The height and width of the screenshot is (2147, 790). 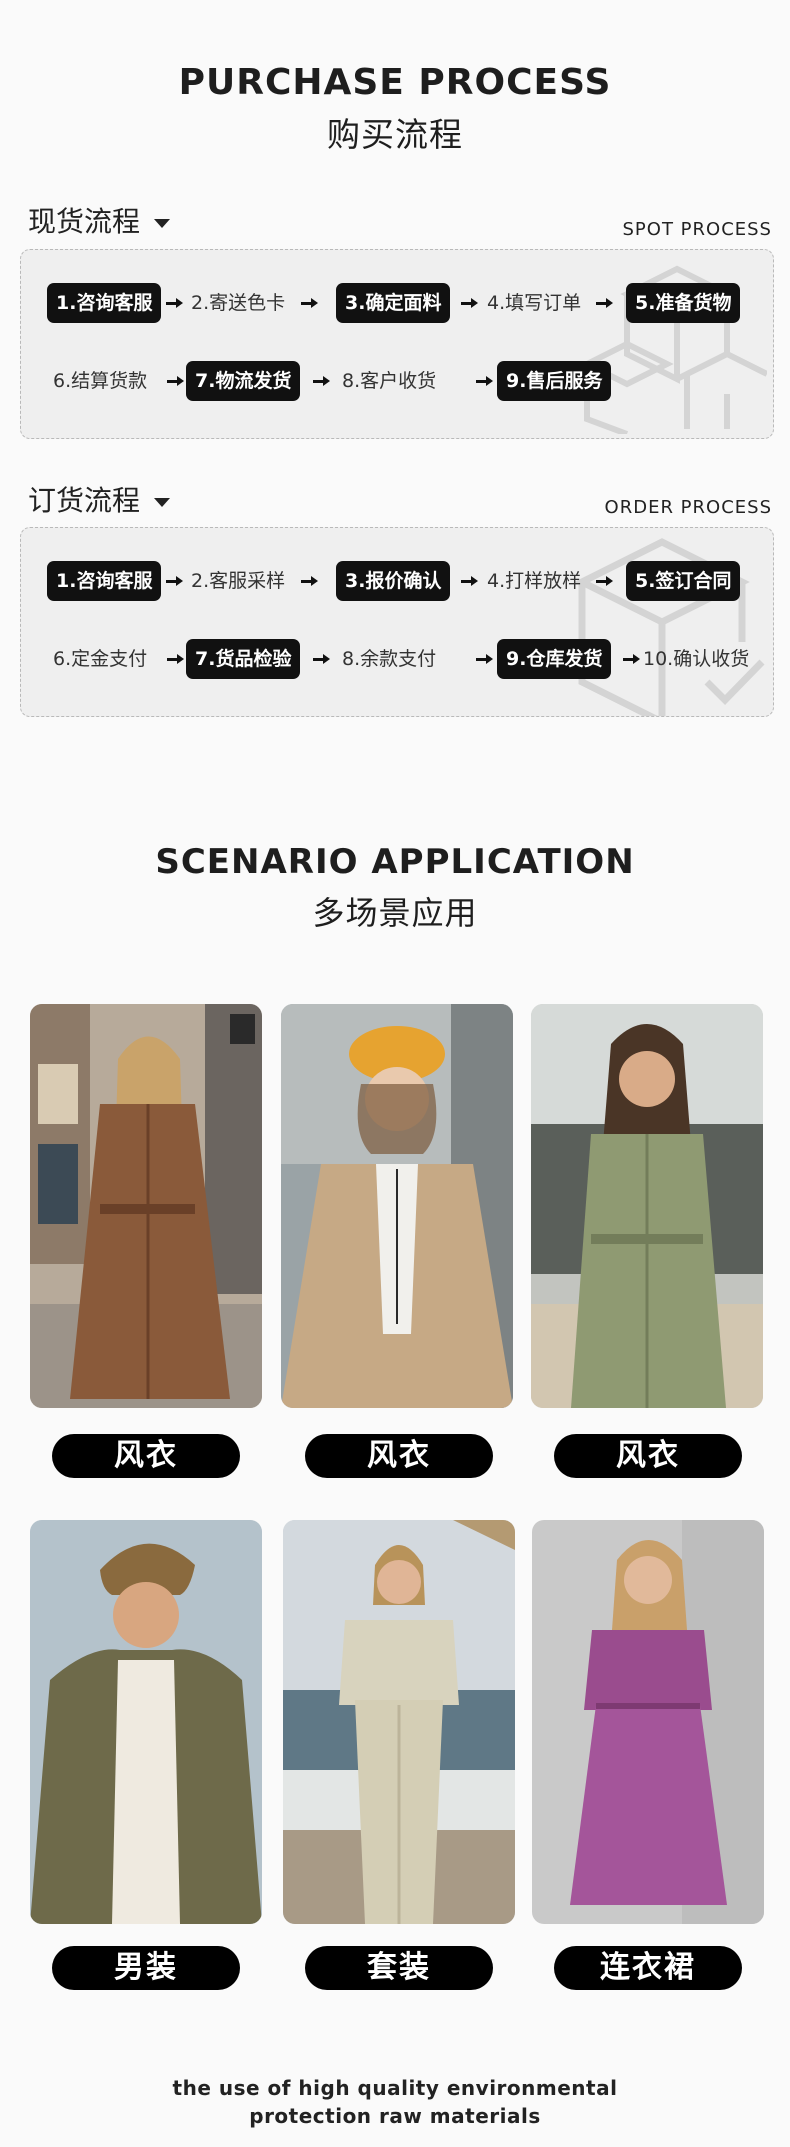 What do you see at coordinates (389, 381) in the screenshot?
I see `spot-step-8: 8.客户收货` at bounding box center [389, 381].